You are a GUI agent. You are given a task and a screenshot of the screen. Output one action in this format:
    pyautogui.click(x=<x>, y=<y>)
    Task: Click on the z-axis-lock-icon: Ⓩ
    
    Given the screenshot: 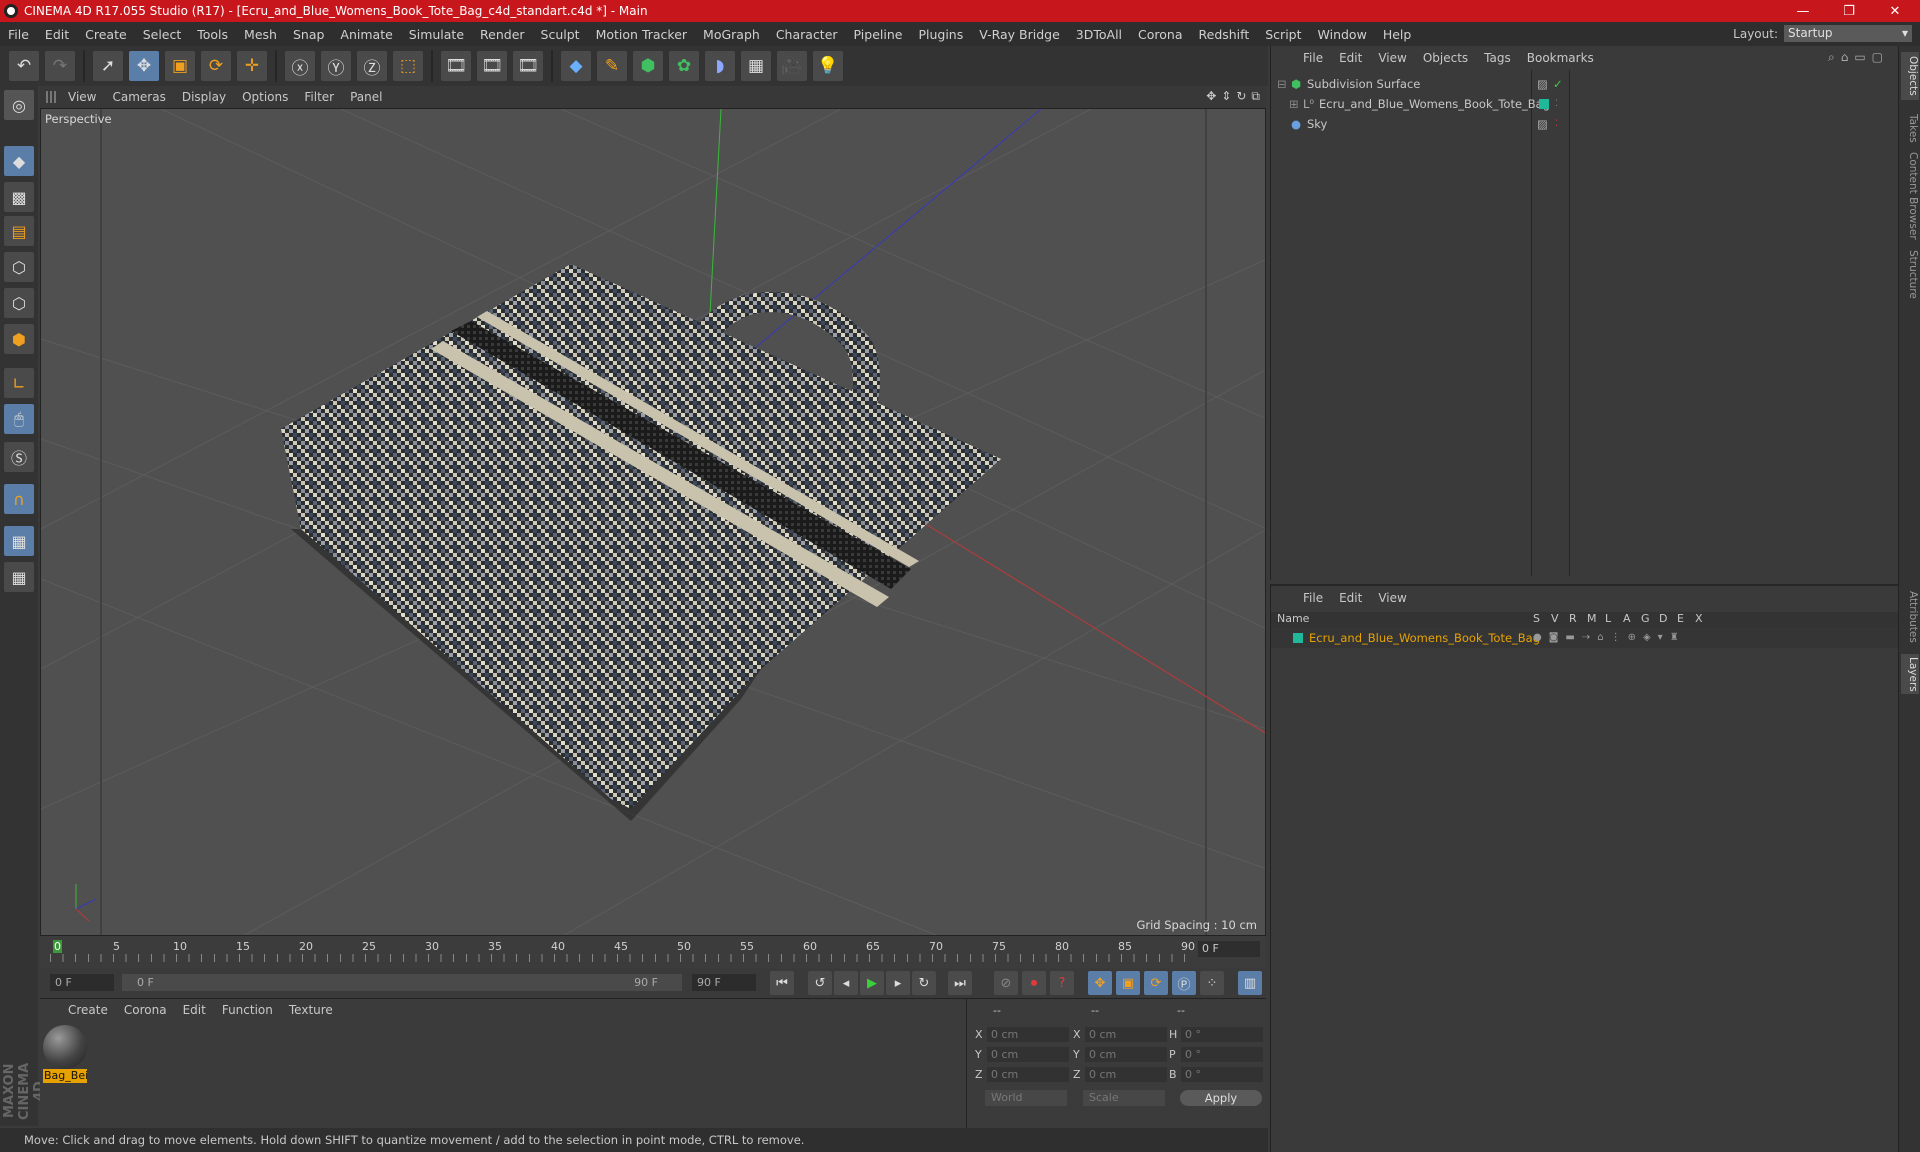 What is the action you would take?
    pyautogui.click(x=372, y=66)
    